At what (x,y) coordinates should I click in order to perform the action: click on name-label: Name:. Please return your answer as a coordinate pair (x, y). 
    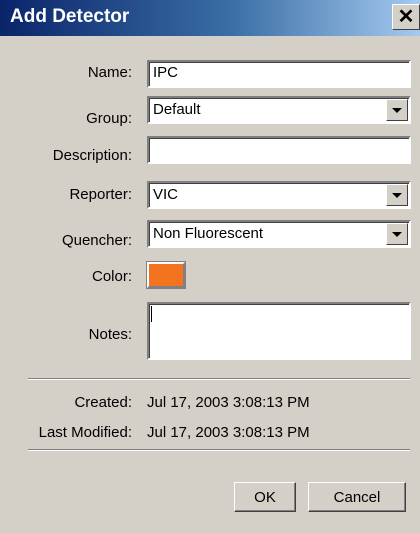
    Looking at the image, I should click on (109, 72).